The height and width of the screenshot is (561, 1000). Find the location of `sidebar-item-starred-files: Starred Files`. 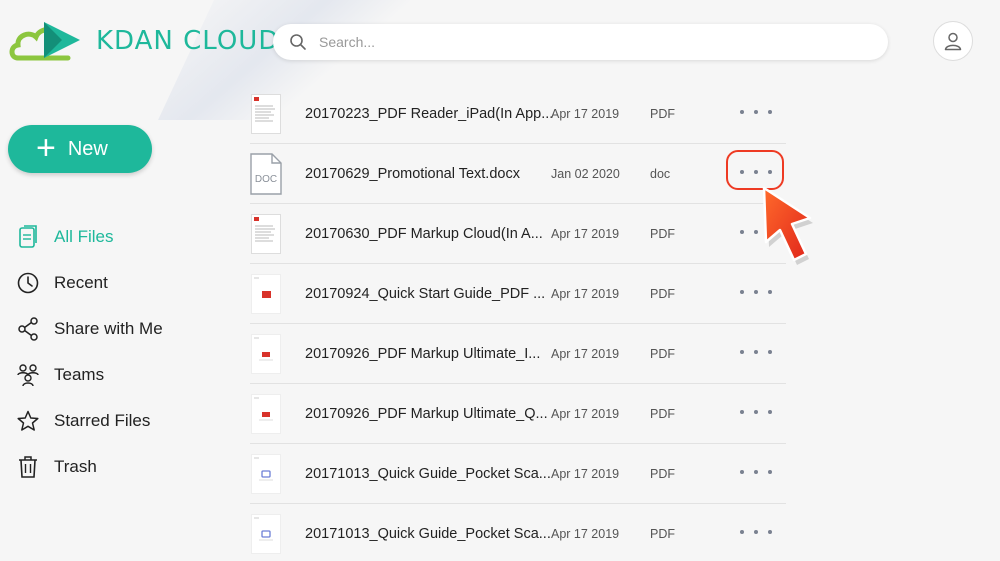

sidebar-item-starred-files: Starred Files is located at coordinates (89, 421).